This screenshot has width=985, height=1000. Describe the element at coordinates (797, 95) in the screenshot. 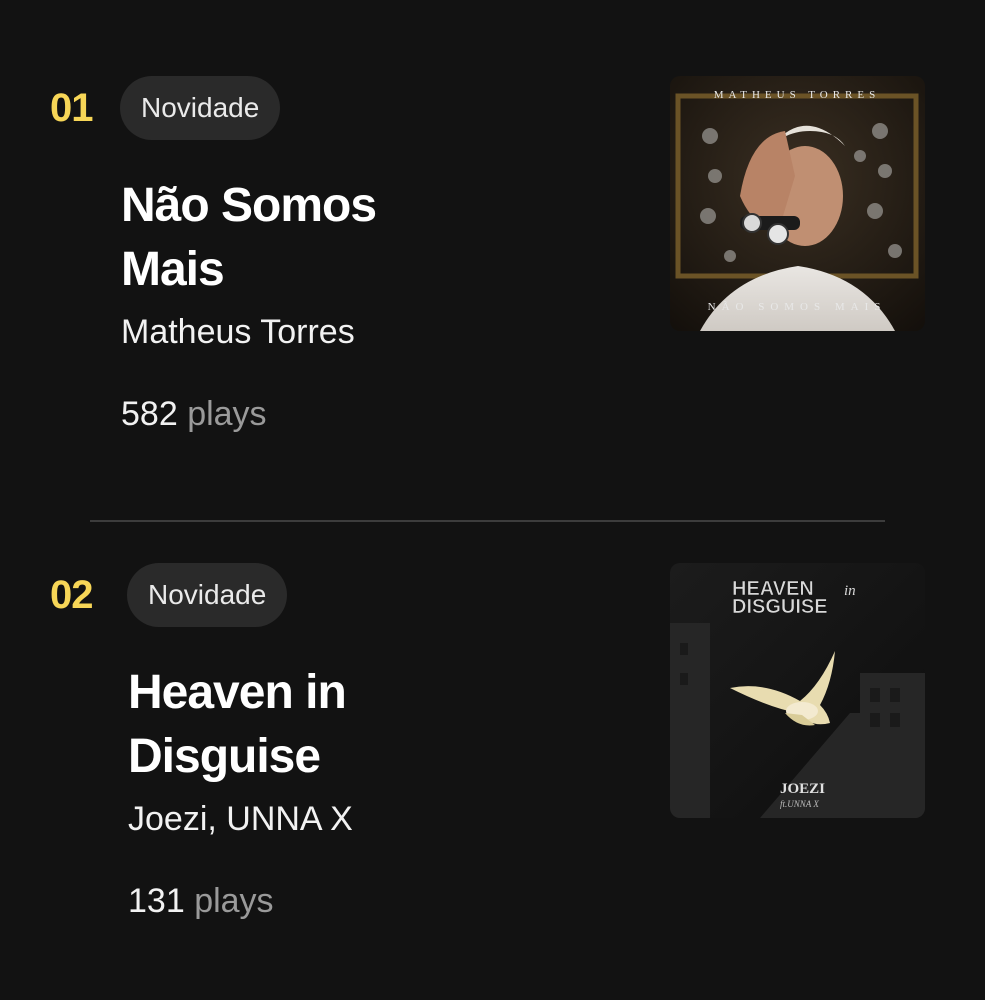

I see `cover-artist-text: MATHEUS TORRES` at that location.